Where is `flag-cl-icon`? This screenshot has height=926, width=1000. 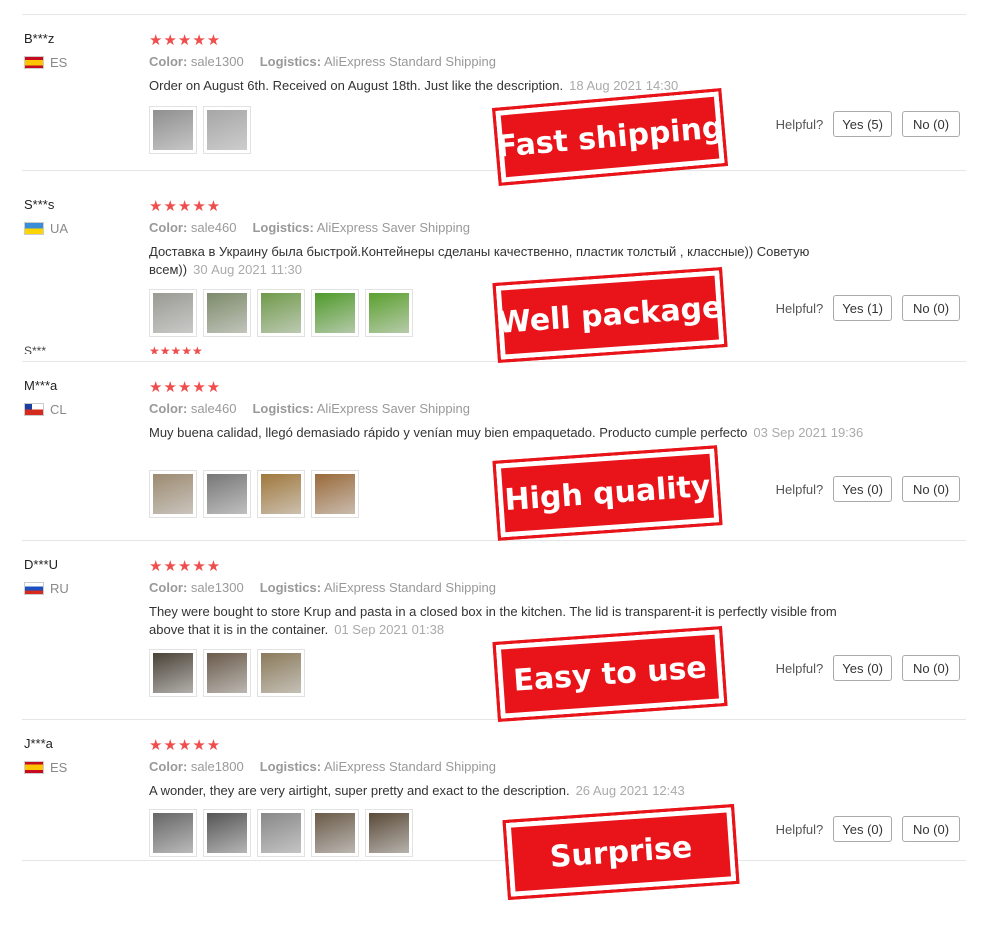 flag-cl-icon is located at coordinates (34, 409).